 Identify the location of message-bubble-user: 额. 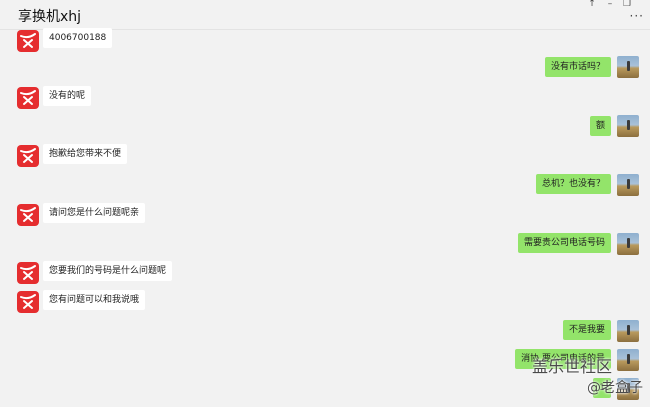
(600, 126).